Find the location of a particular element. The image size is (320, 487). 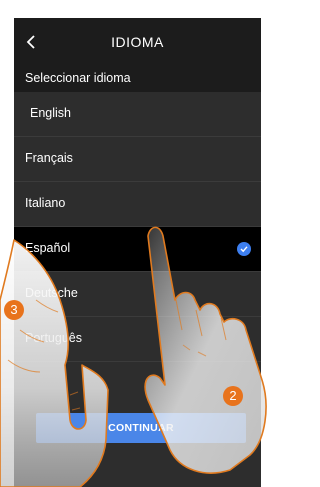

continue-button-label: CONTINUAR is located at coordinates (141, 428).